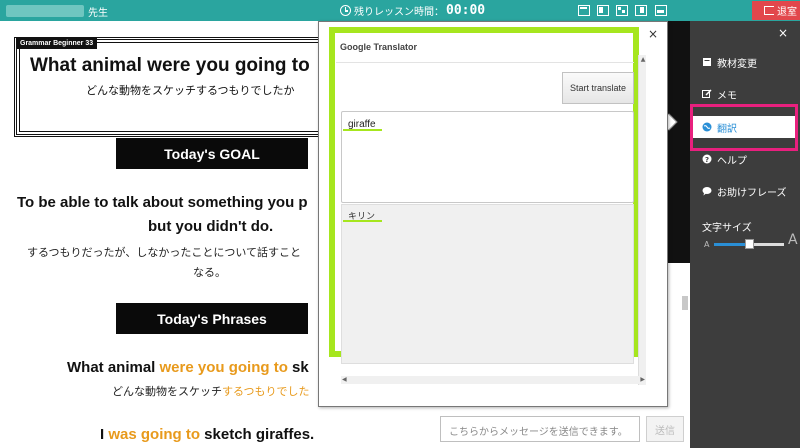 The image size is (800, 448). What do you see at coordinates (622, 10) in the screenshot?
I see `layout-grid-icon` at bounding box center [622, 10].